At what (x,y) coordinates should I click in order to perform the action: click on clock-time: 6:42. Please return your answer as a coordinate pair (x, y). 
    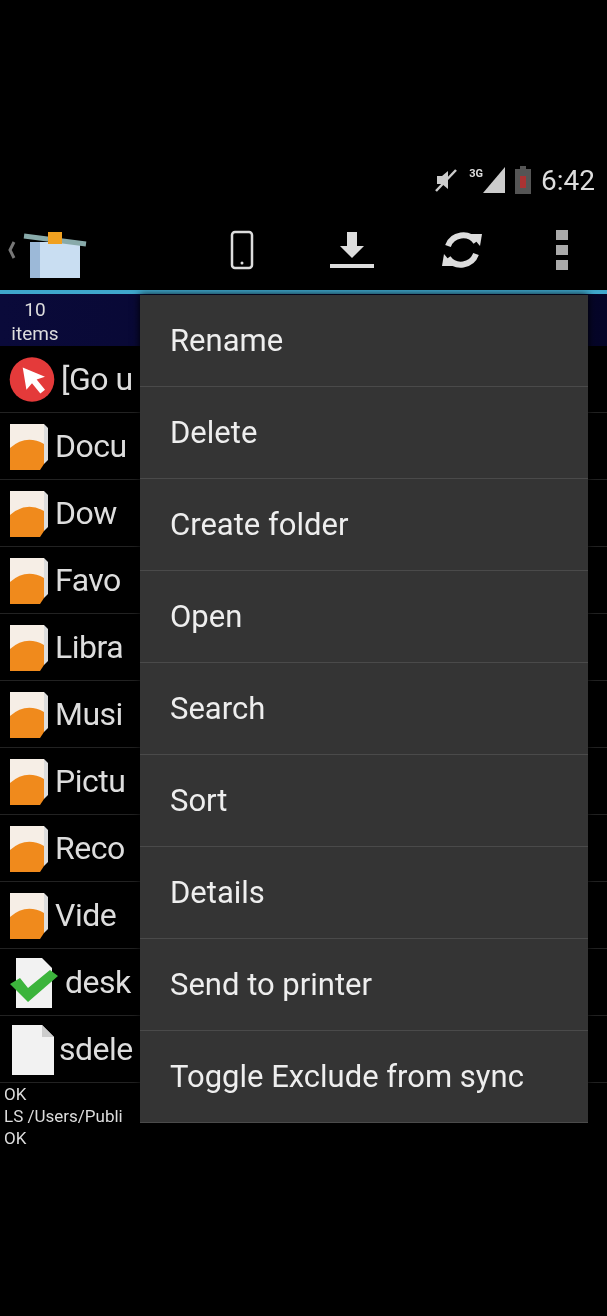
    Looking at the image, I should click on (568, 180).